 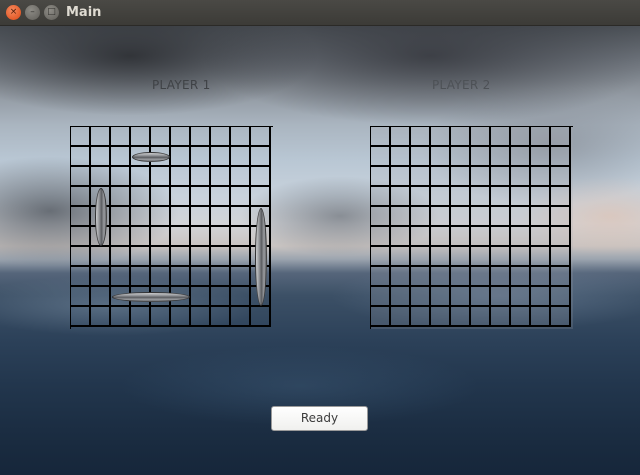 What do you see at coordinates (151, 157) in the screenshot?
I see `ship-horizontal-top` at bounding box center [151, 157].